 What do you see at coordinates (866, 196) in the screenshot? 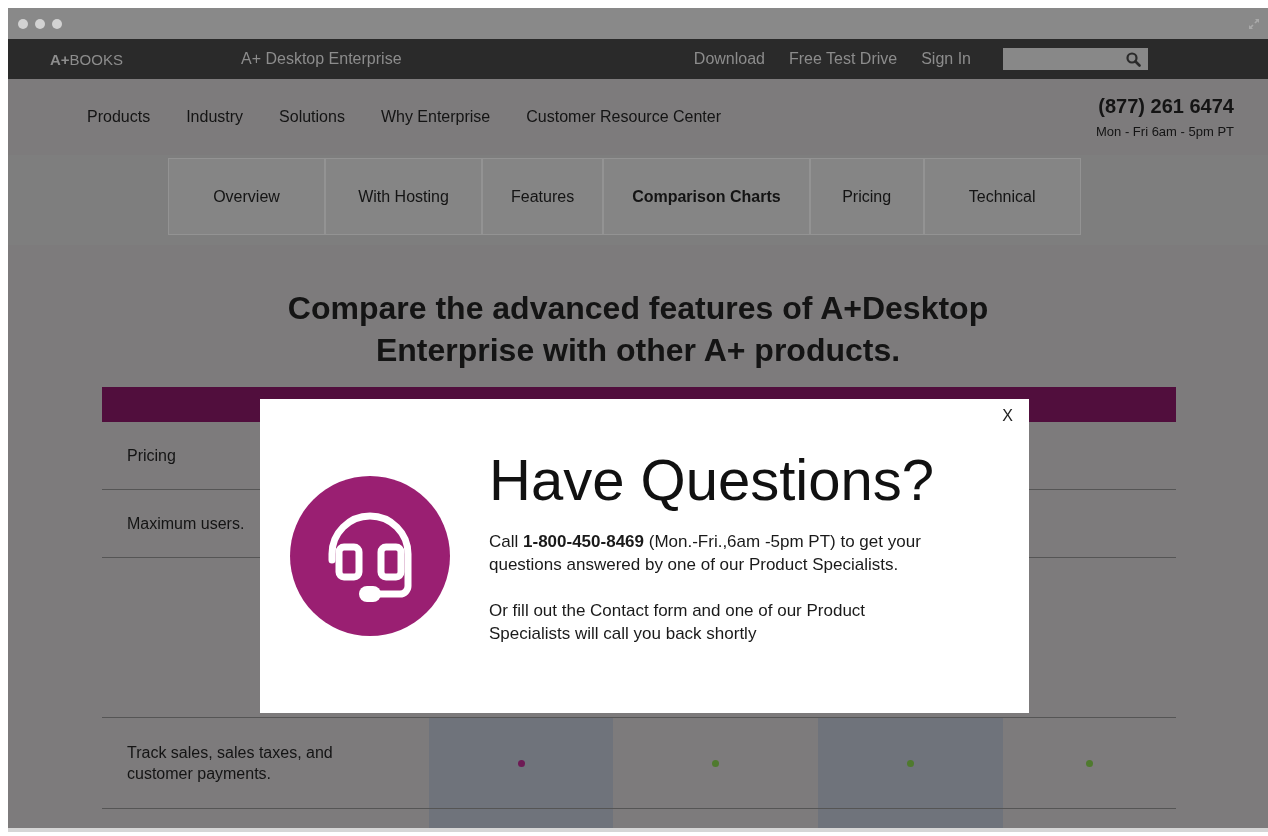
I see `tab: Pricing` at bounding box center [866, 196].